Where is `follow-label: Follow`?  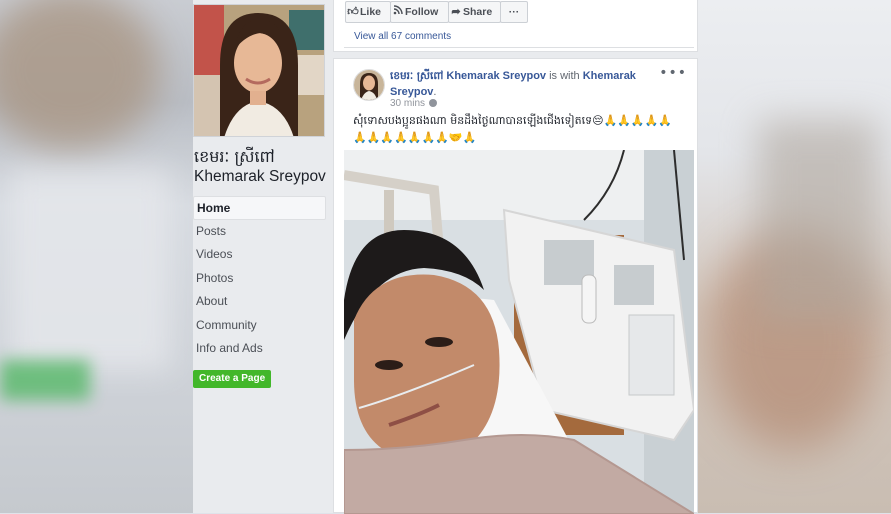
follow-label: Follow is located at coordinates (422, 12).